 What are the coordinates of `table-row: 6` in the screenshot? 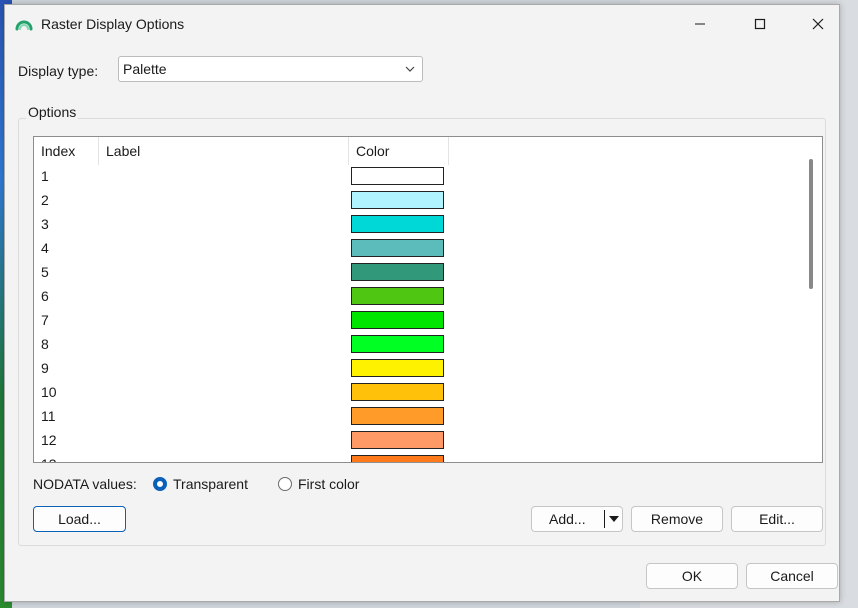 It's located at (419, 297).